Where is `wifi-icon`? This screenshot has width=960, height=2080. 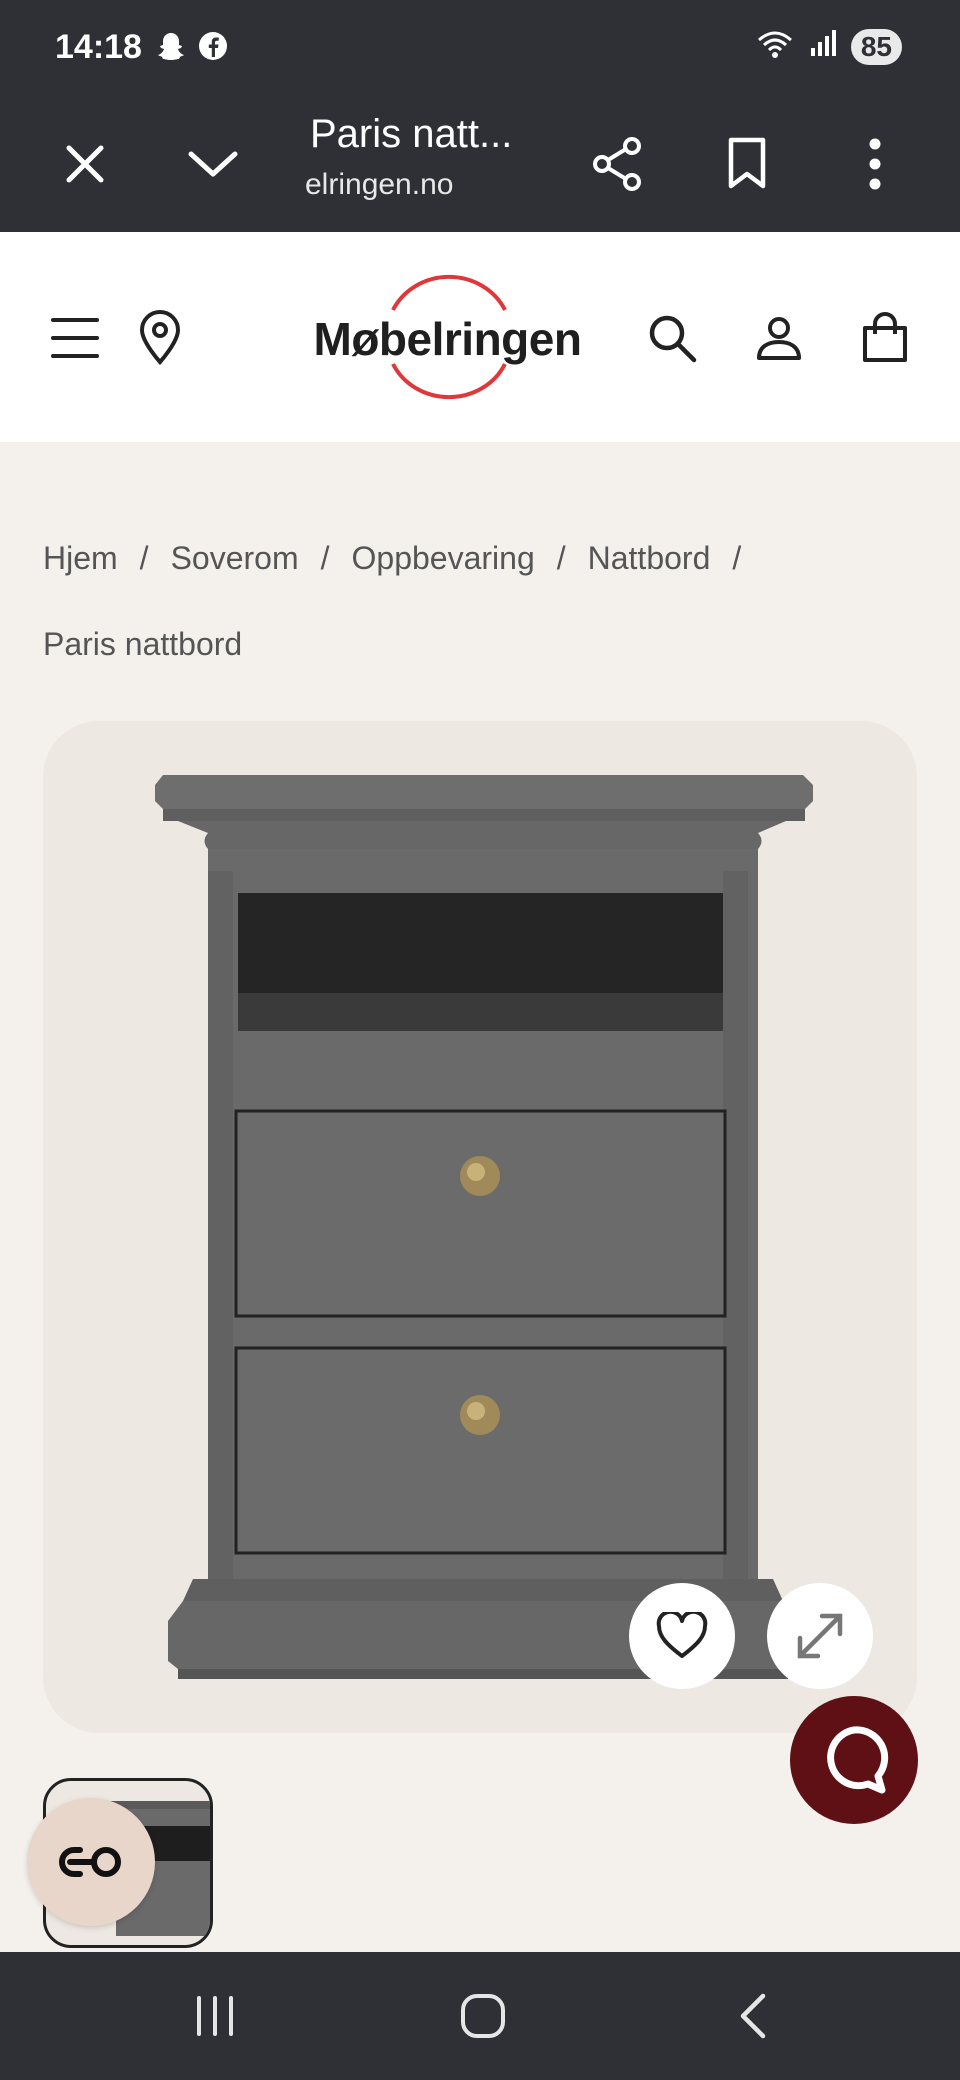 wifi-icon is located at coordinates (775, 46).